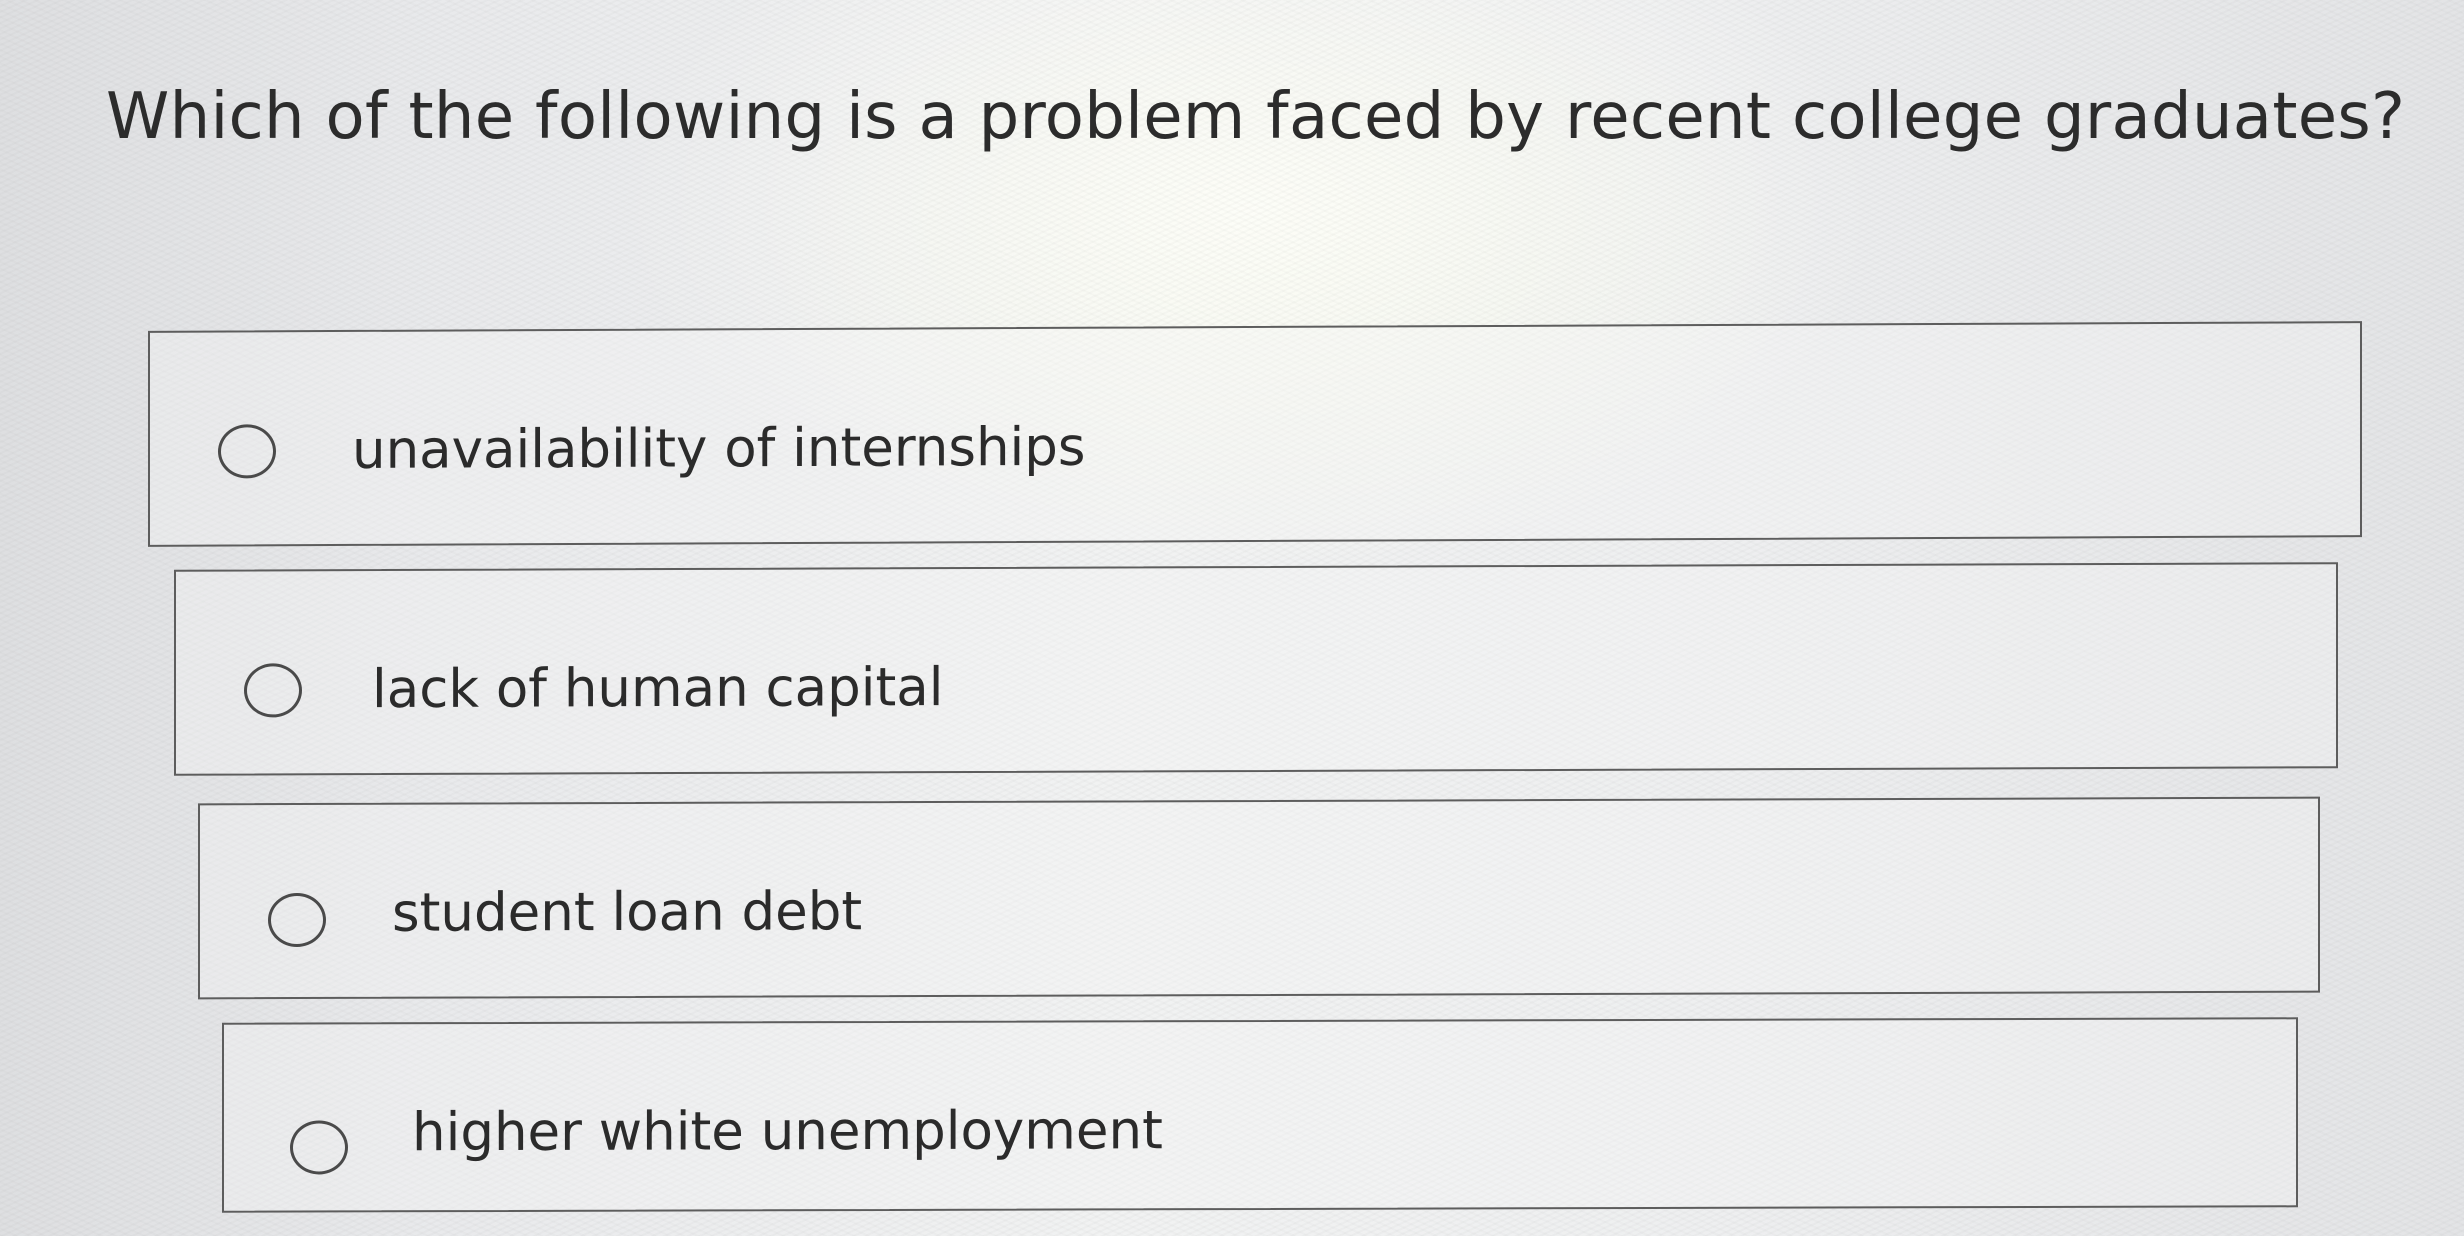  I want to click on answer-option-label: lack of human capital, so click(658, 689).